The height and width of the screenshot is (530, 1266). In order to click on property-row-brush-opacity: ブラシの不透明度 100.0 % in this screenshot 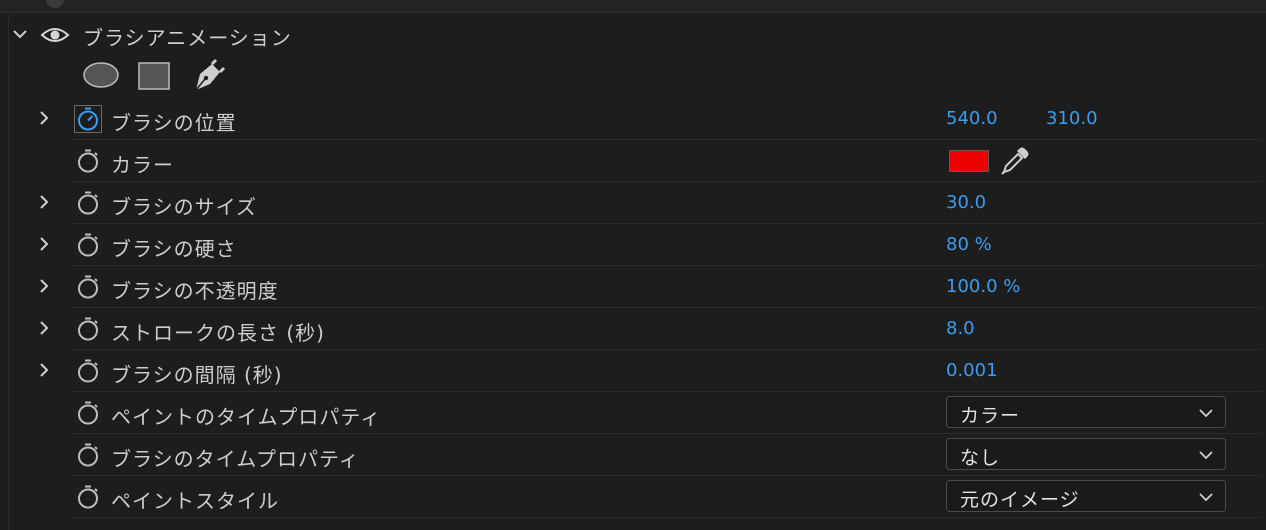, I will do `click(633, 287)`.